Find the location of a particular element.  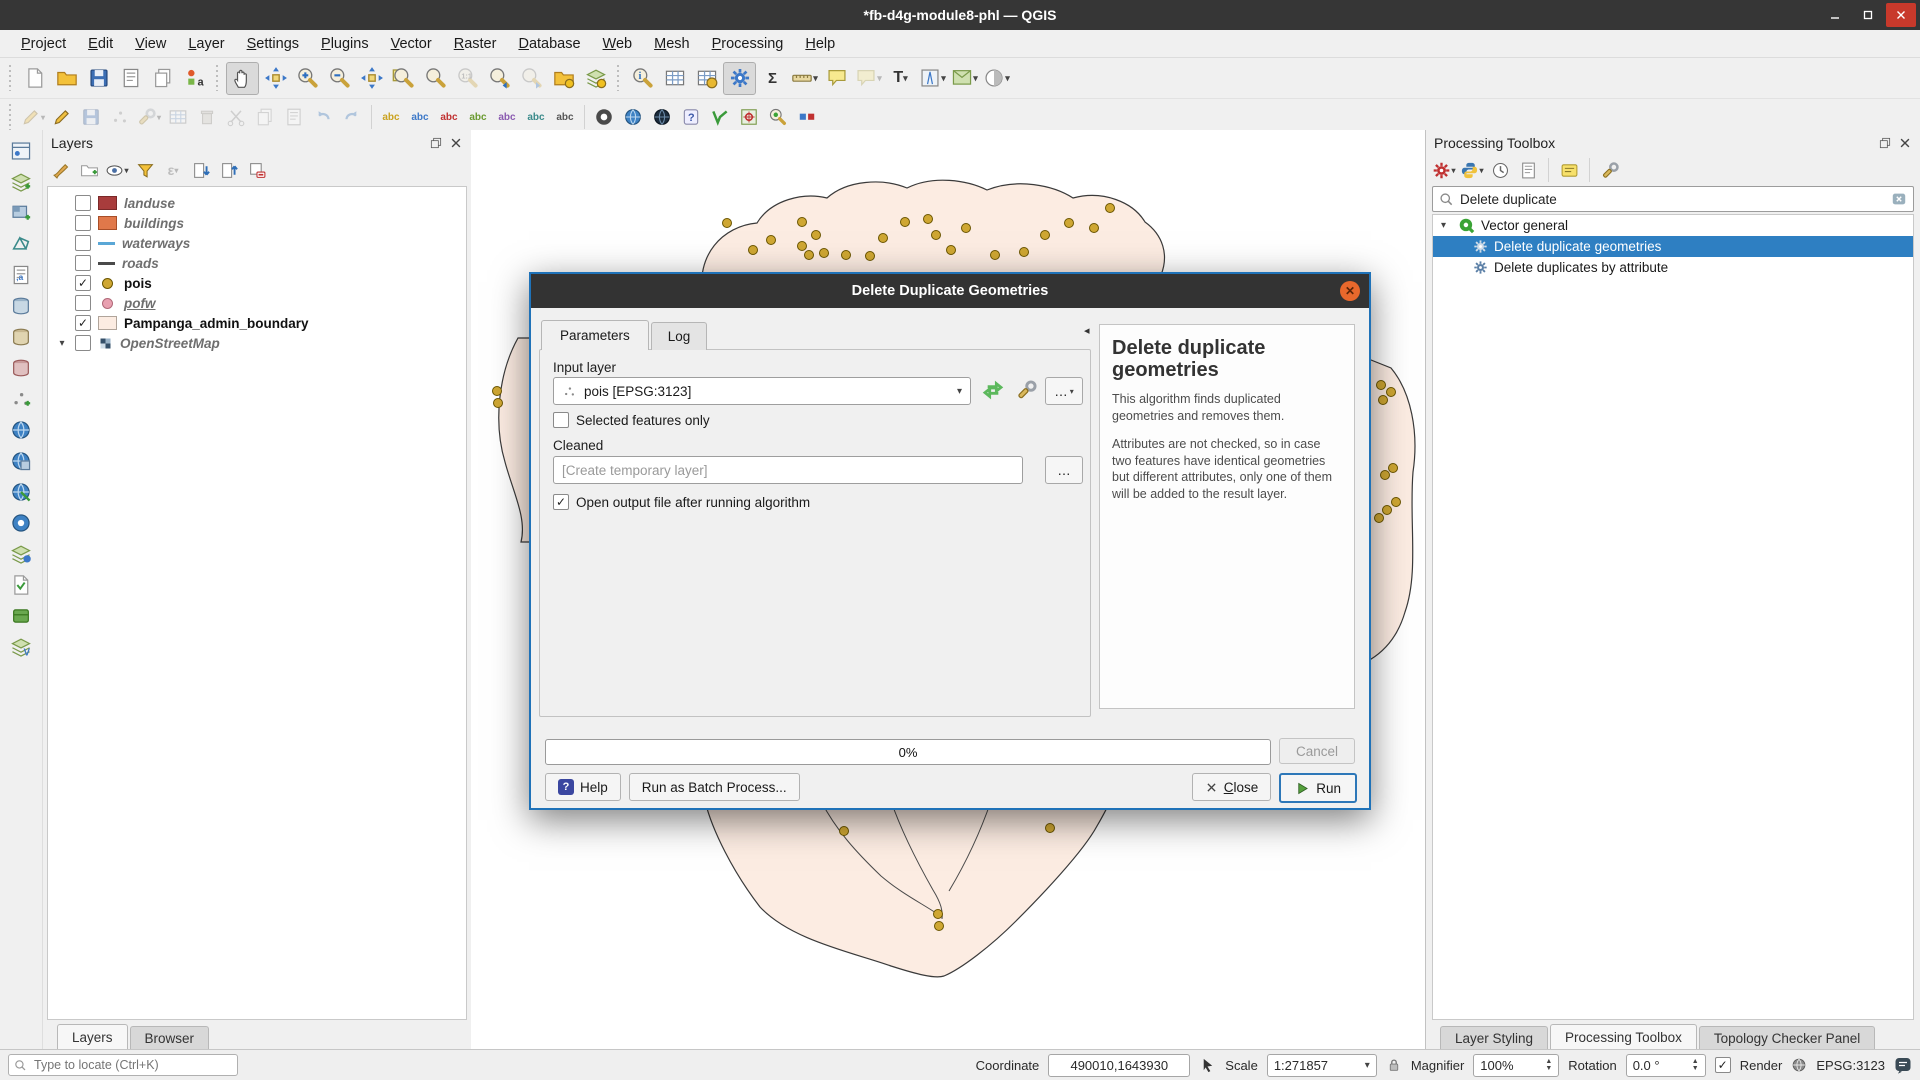

cancel-button: Cancel is located at coordinates (1317, 751).